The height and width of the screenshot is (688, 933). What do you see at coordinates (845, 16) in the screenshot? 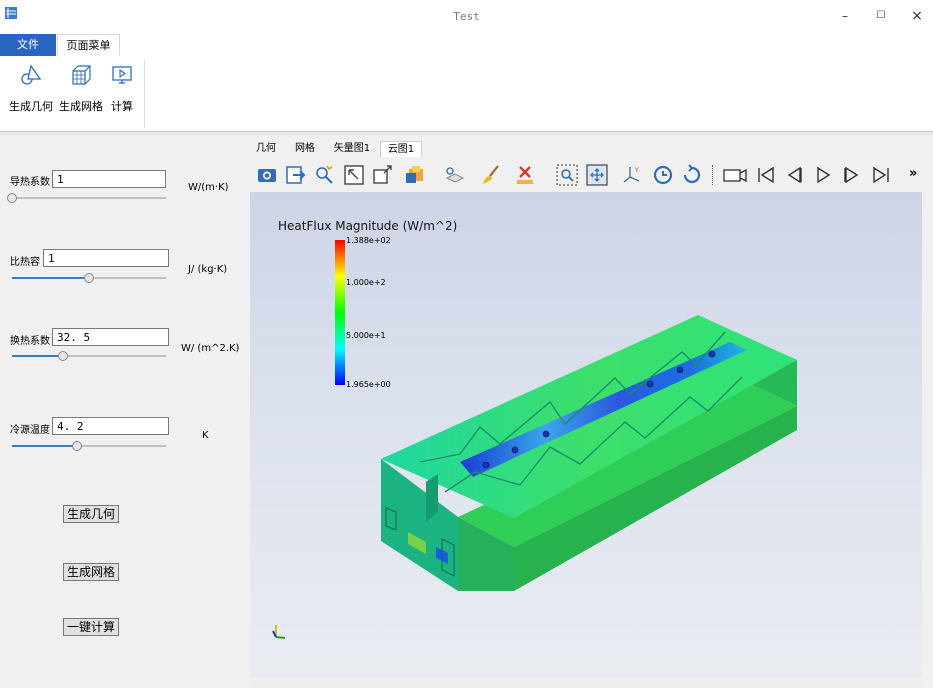
I see `minimize-button: –` at bounding box center [845, 16].